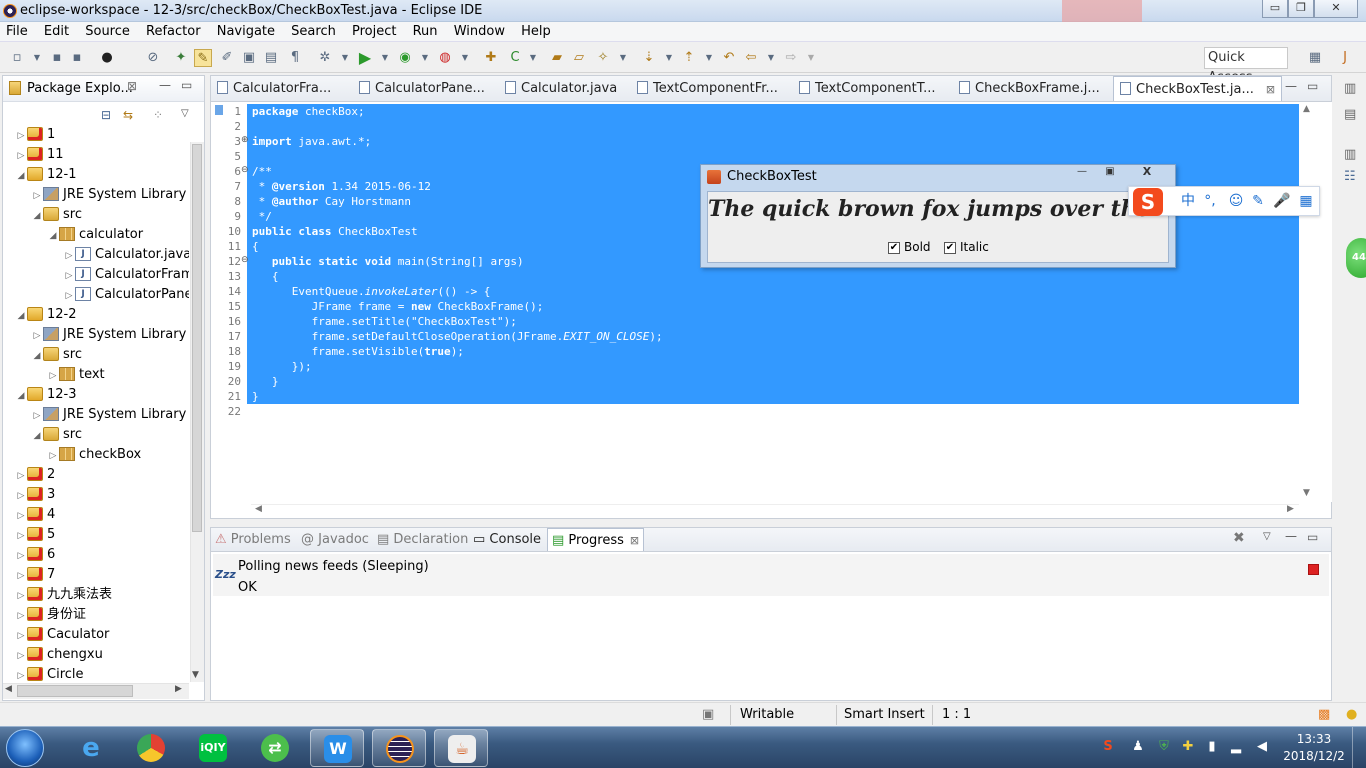 This screenshot has width=1366, height=768. Describe the element at coordinates (579, 58) in the screenshot. I see `open-task-icon: ▱` at that location.